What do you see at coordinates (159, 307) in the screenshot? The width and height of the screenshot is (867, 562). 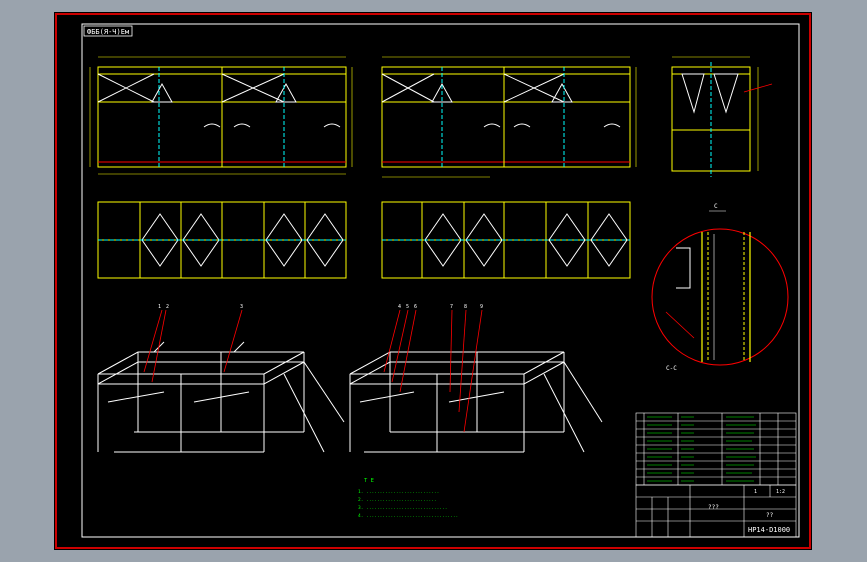 I see `balloon-1: 1` at bounding box center [159, 307].